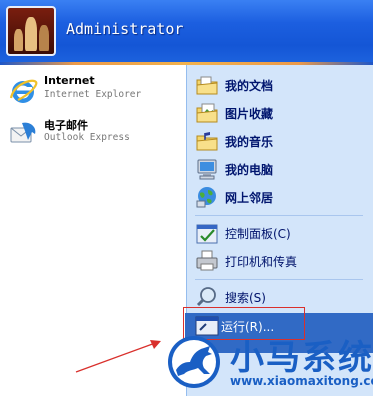 The height and width of the screenshot is (396, 373). I want to click on place-label: 网上邻居, so click(249, 198).